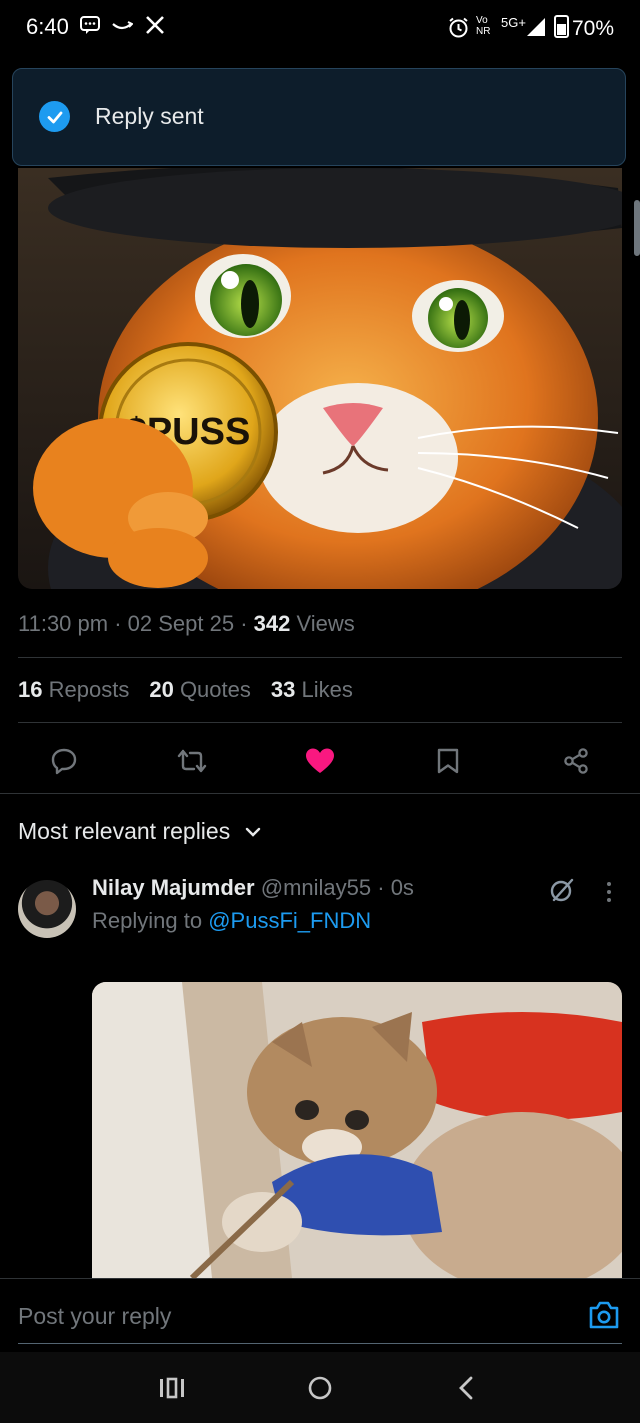 The image size is (640, 1423). Describe the element at coordinates (172, 1388) in the screenshot. I see `recents-button` at that location.